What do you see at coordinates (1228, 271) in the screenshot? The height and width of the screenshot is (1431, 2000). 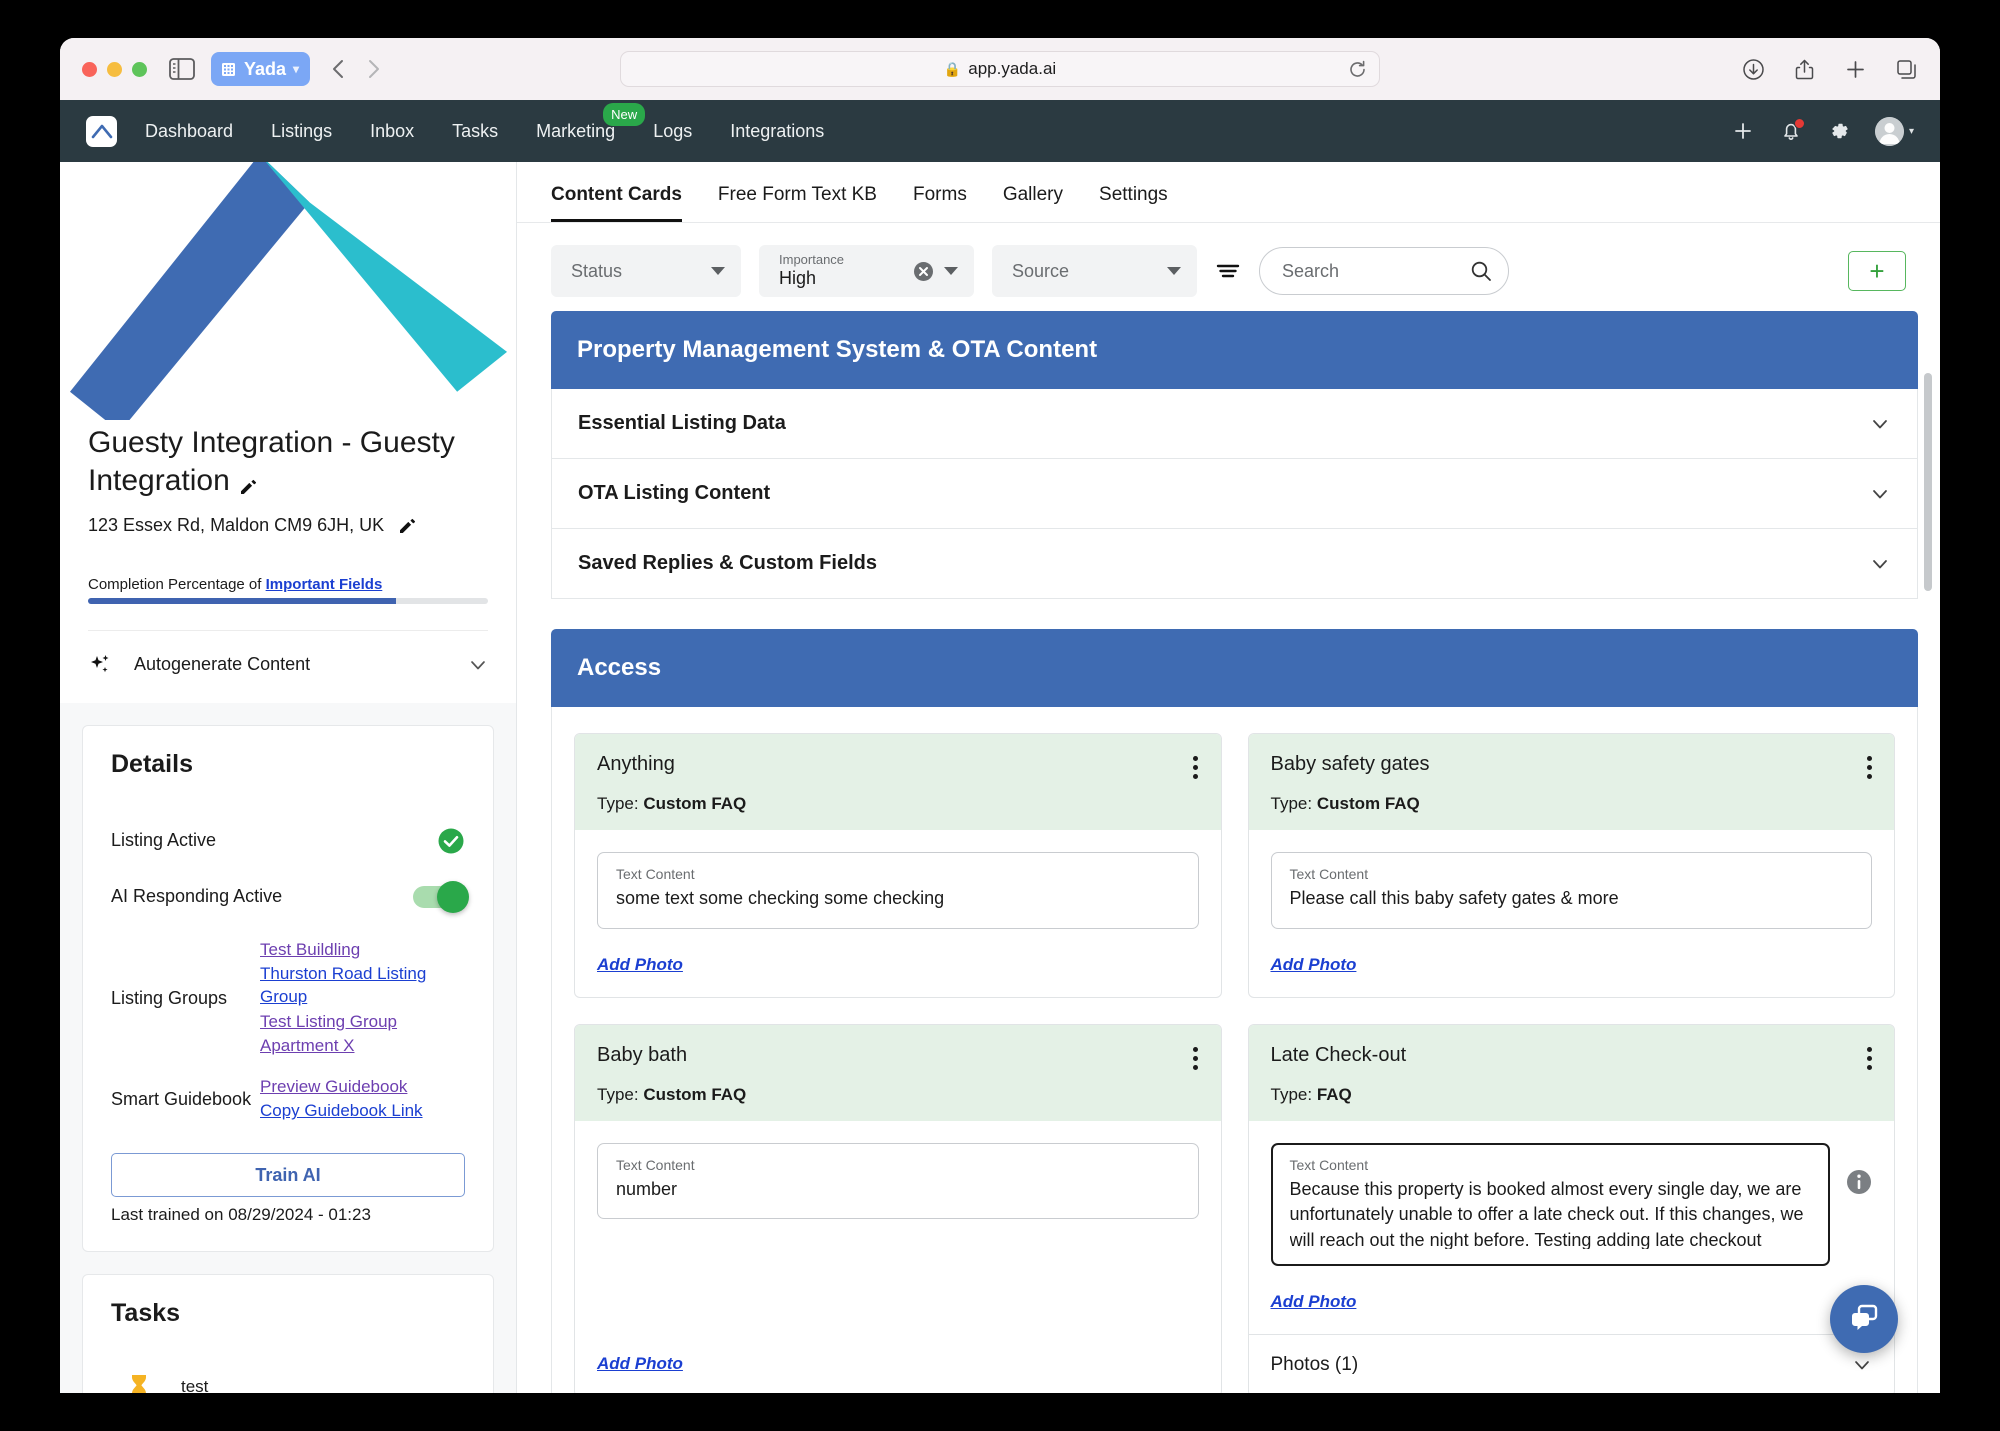 I see `sort-icon` at bounding box center [1228, 271].